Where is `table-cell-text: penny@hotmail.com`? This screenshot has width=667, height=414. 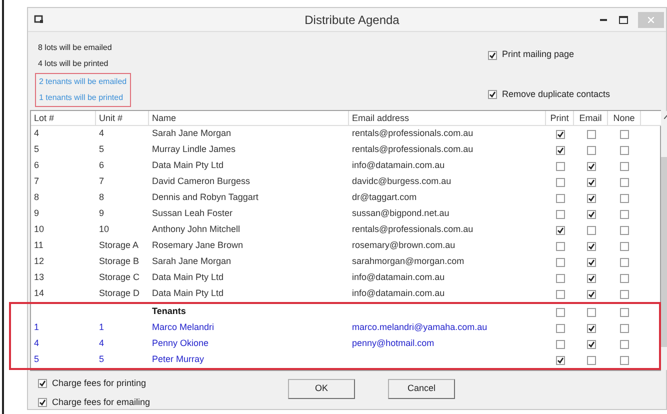 table-cell-text: penny@hotmail.com is located at coordinates (393, 343).